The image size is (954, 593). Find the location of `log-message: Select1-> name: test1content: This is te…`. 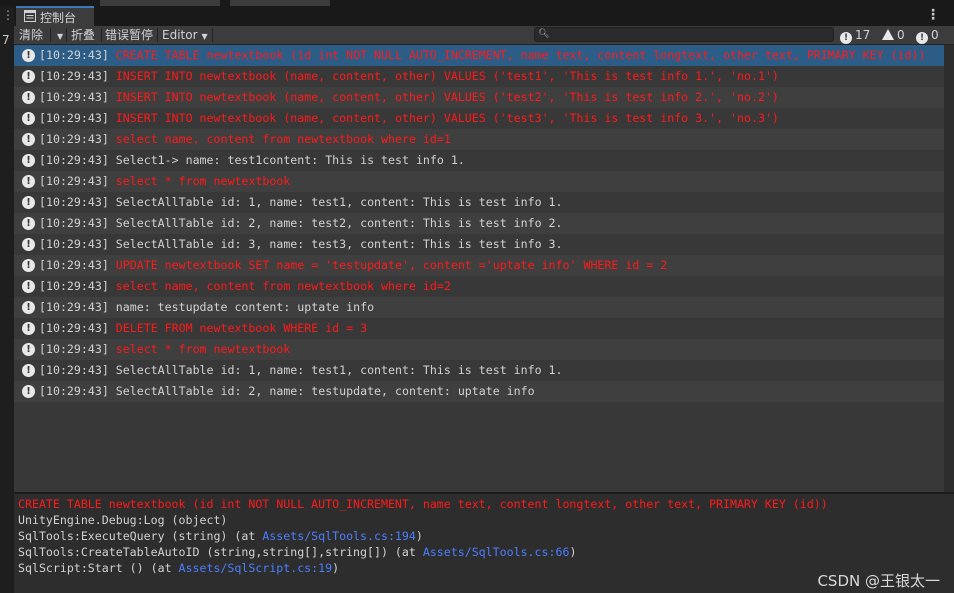

log-message: Select1-> name: test1content: This is te… is located at coordinates (290, 160).